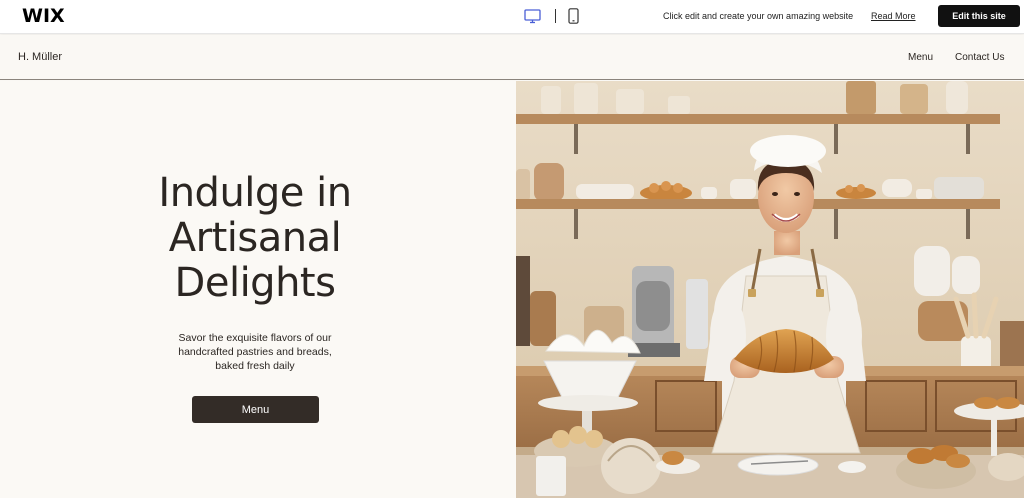 The image size is (1024, 498). What do you see at coordinates (979, 16) in the screenshot?
I see `edit-site-button: Edit this site` at bounding box center [979, 16].